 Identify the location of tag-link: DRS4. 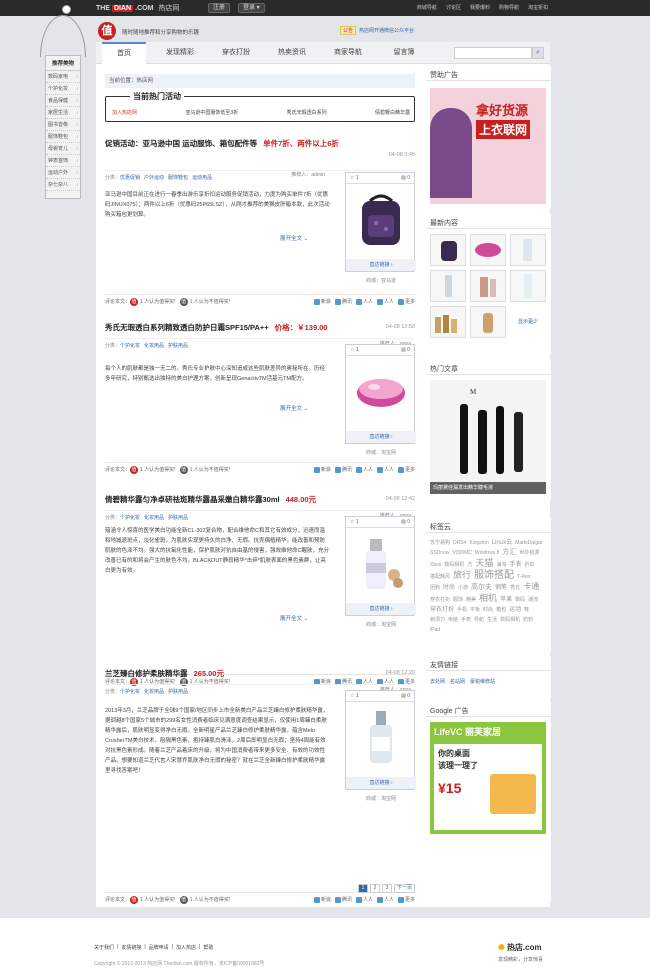
(459, 543).